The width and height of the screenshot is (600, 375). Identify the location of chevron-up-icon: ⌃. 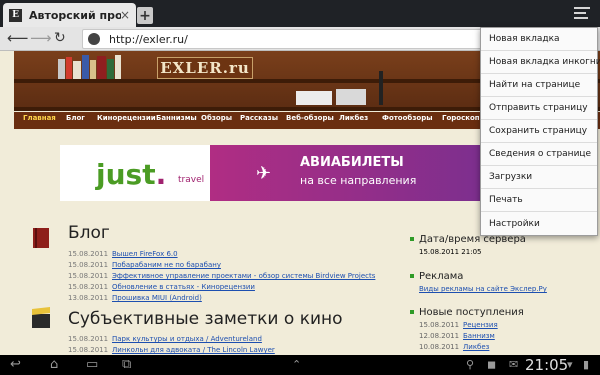
(296, 364).